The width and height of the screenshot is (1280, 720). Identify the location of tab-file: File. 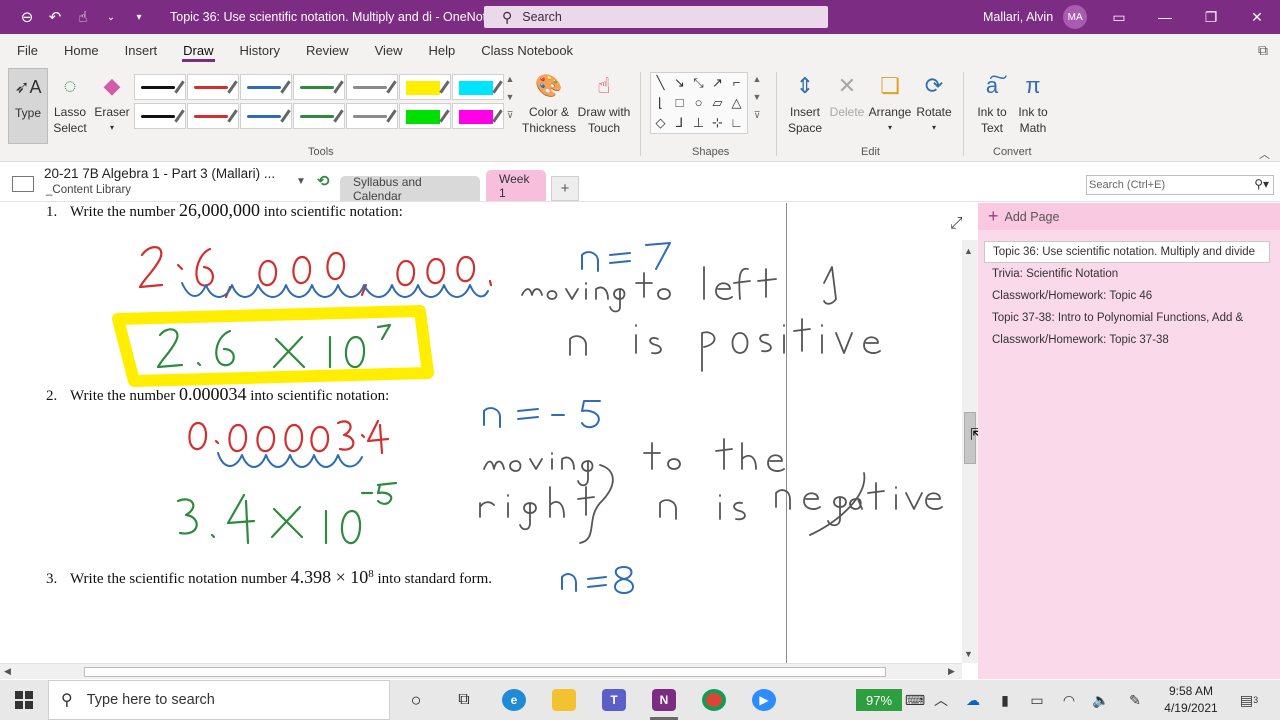
(27, 50).